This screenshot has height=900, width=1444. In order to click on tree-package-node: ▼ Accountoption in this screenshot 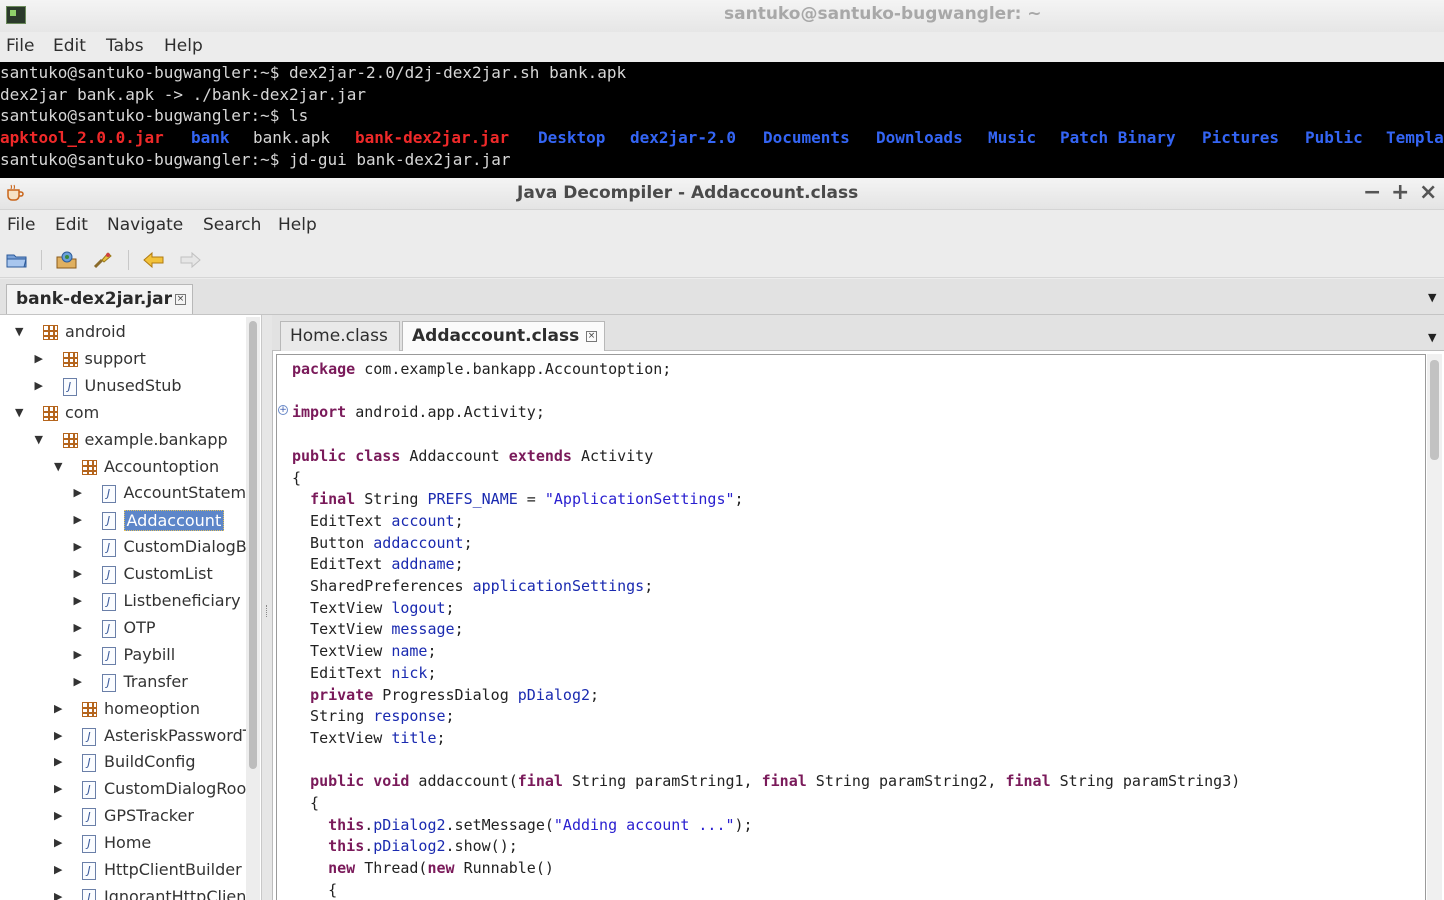, I will do `click(123, 468)`.